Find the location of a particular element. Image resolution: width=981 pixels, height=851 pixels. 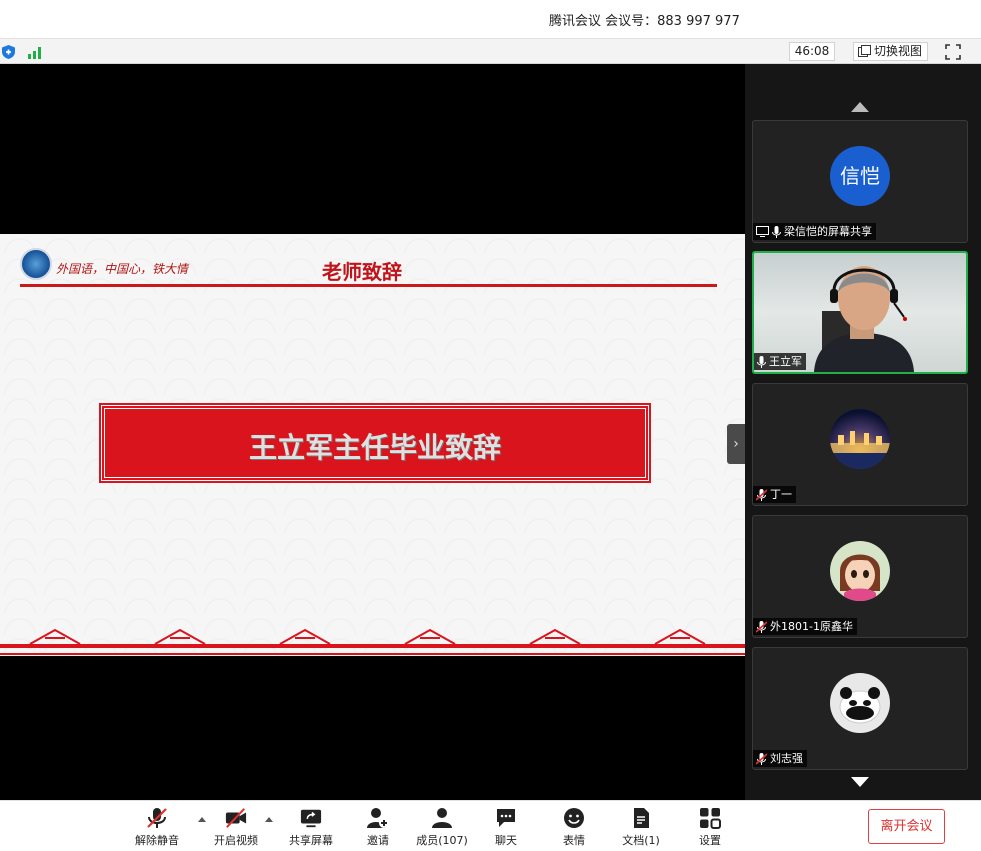

participant-name: 丁一 is located at coordinates (781, 494).